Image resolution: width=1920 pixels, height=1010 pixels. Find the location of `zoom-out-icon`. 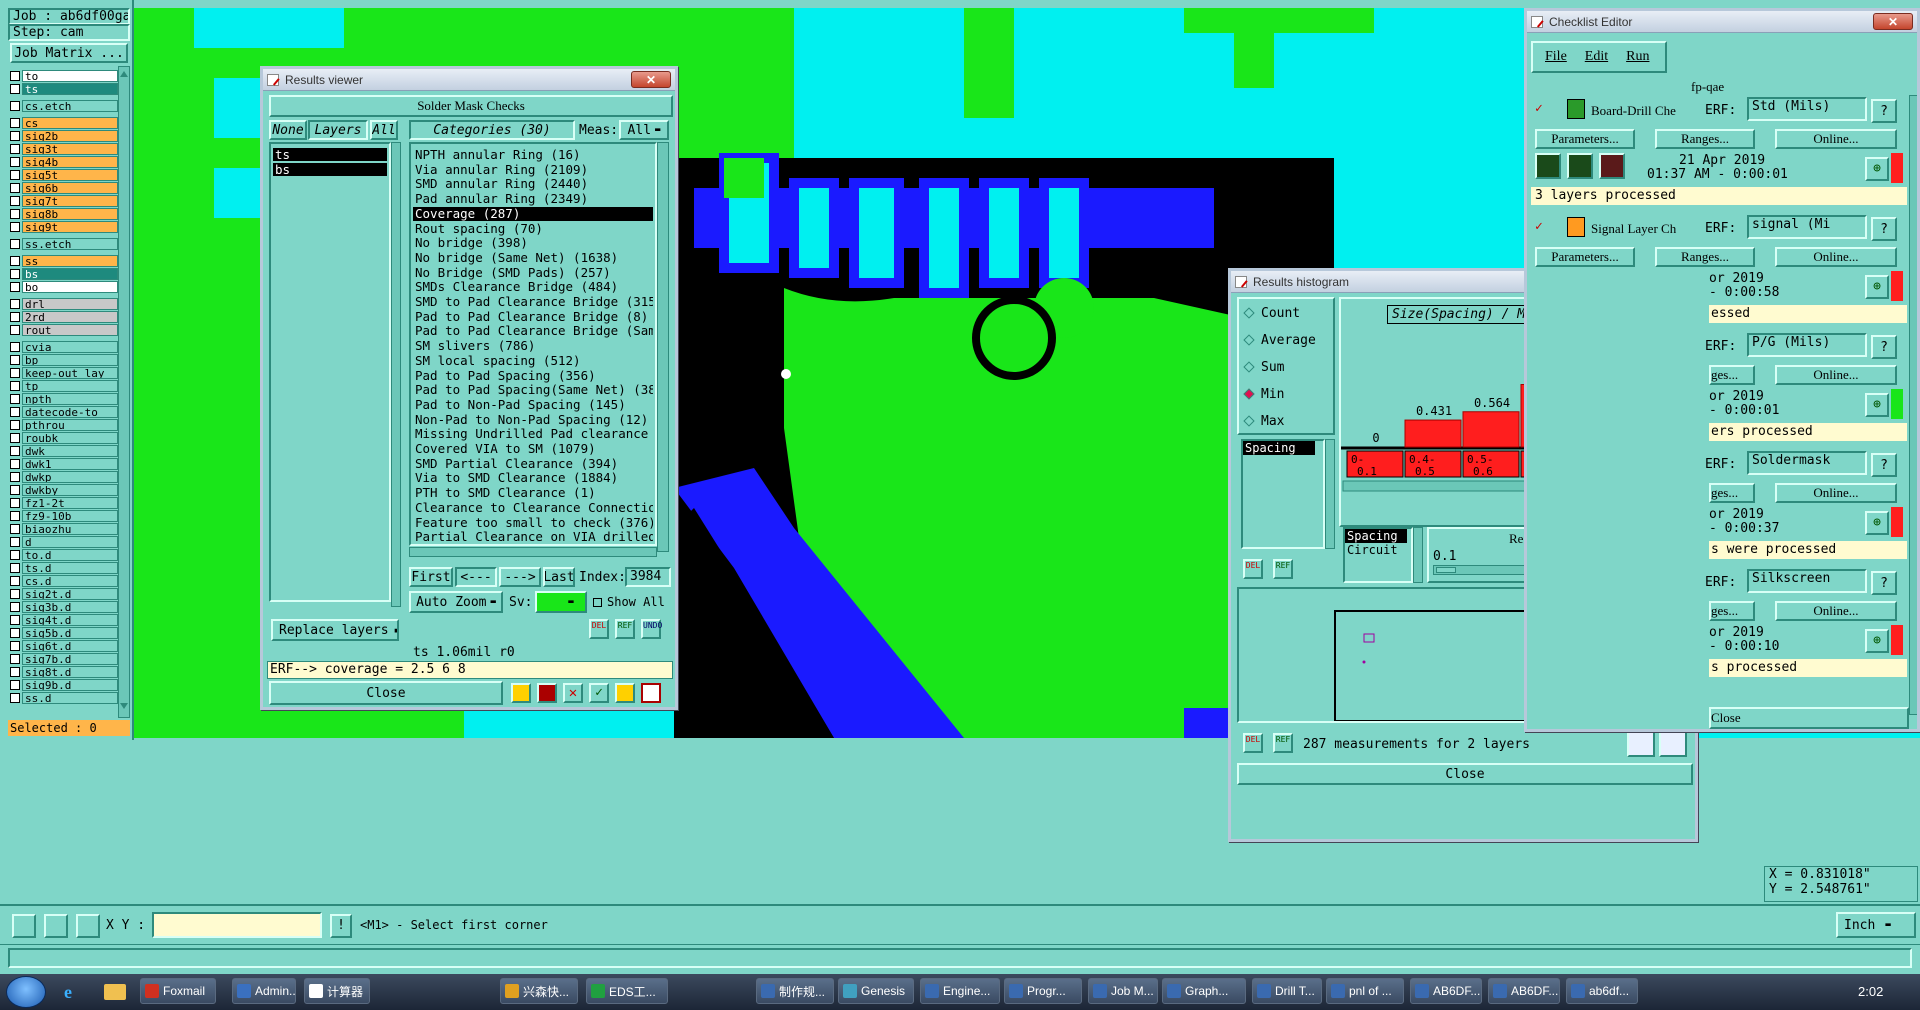

zoom-out-icon is located at coordinates (1673, 744).